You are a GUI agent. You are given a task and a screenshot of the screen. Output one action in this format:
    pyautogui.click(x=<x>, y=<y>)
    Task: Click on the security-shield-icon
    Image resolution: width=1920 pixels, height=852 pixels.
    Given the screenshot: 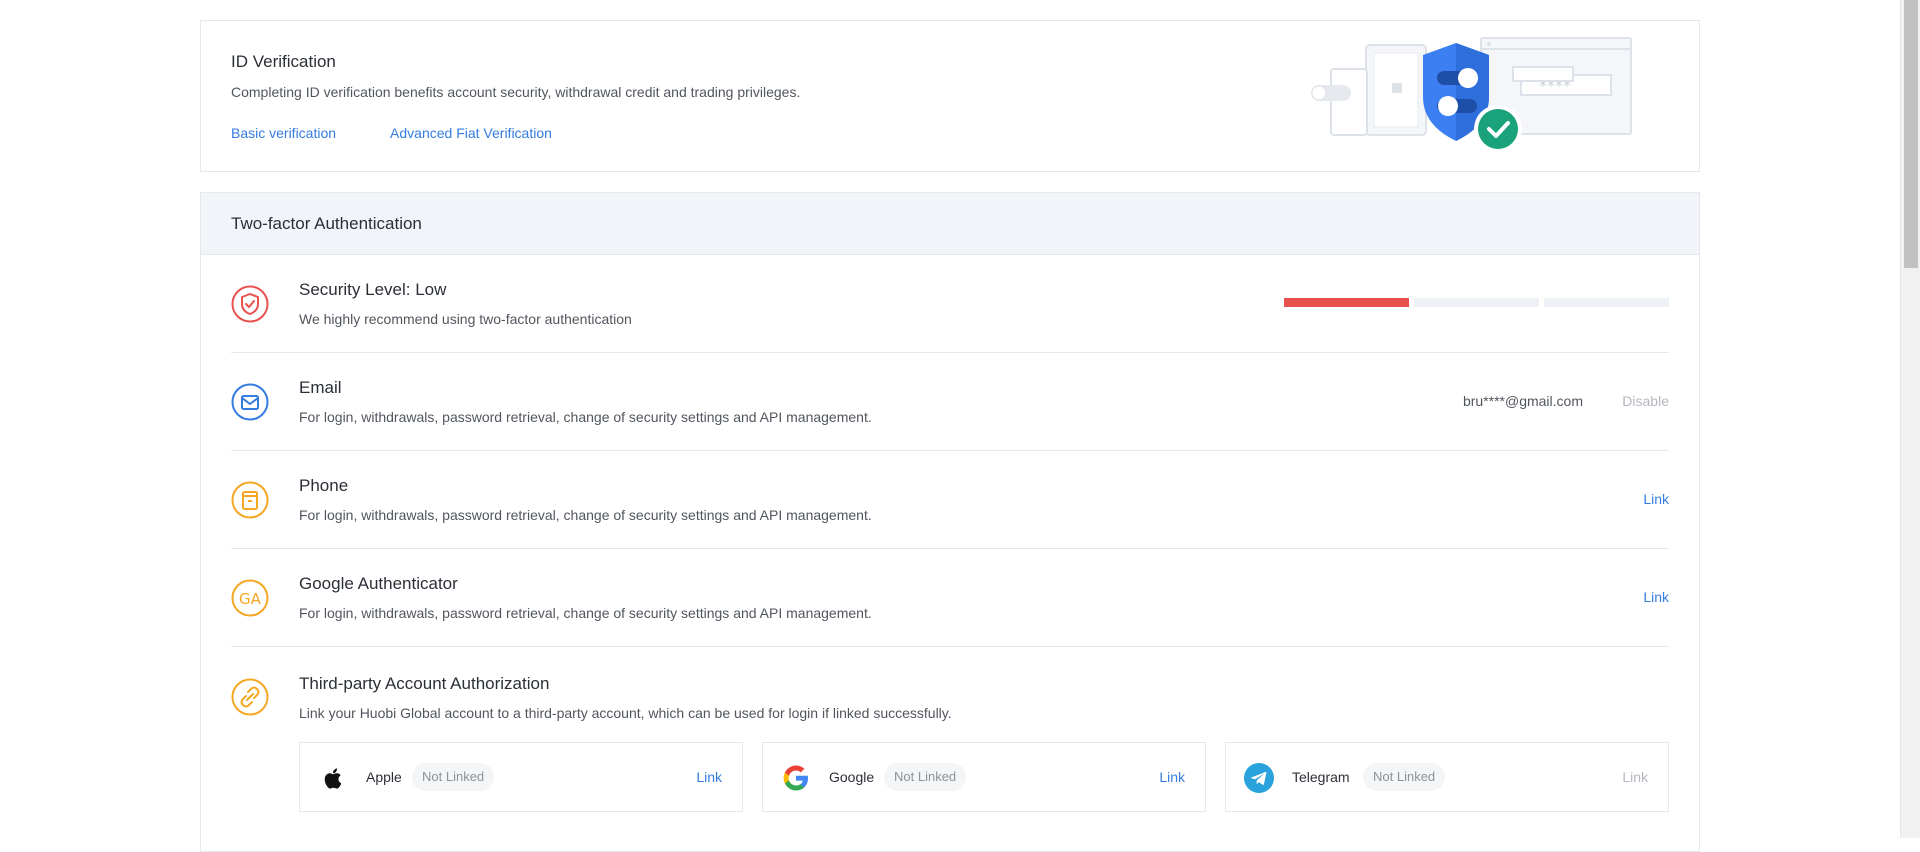 What is the action you would take?
    pyautogui.click(x=250, y=304)
    